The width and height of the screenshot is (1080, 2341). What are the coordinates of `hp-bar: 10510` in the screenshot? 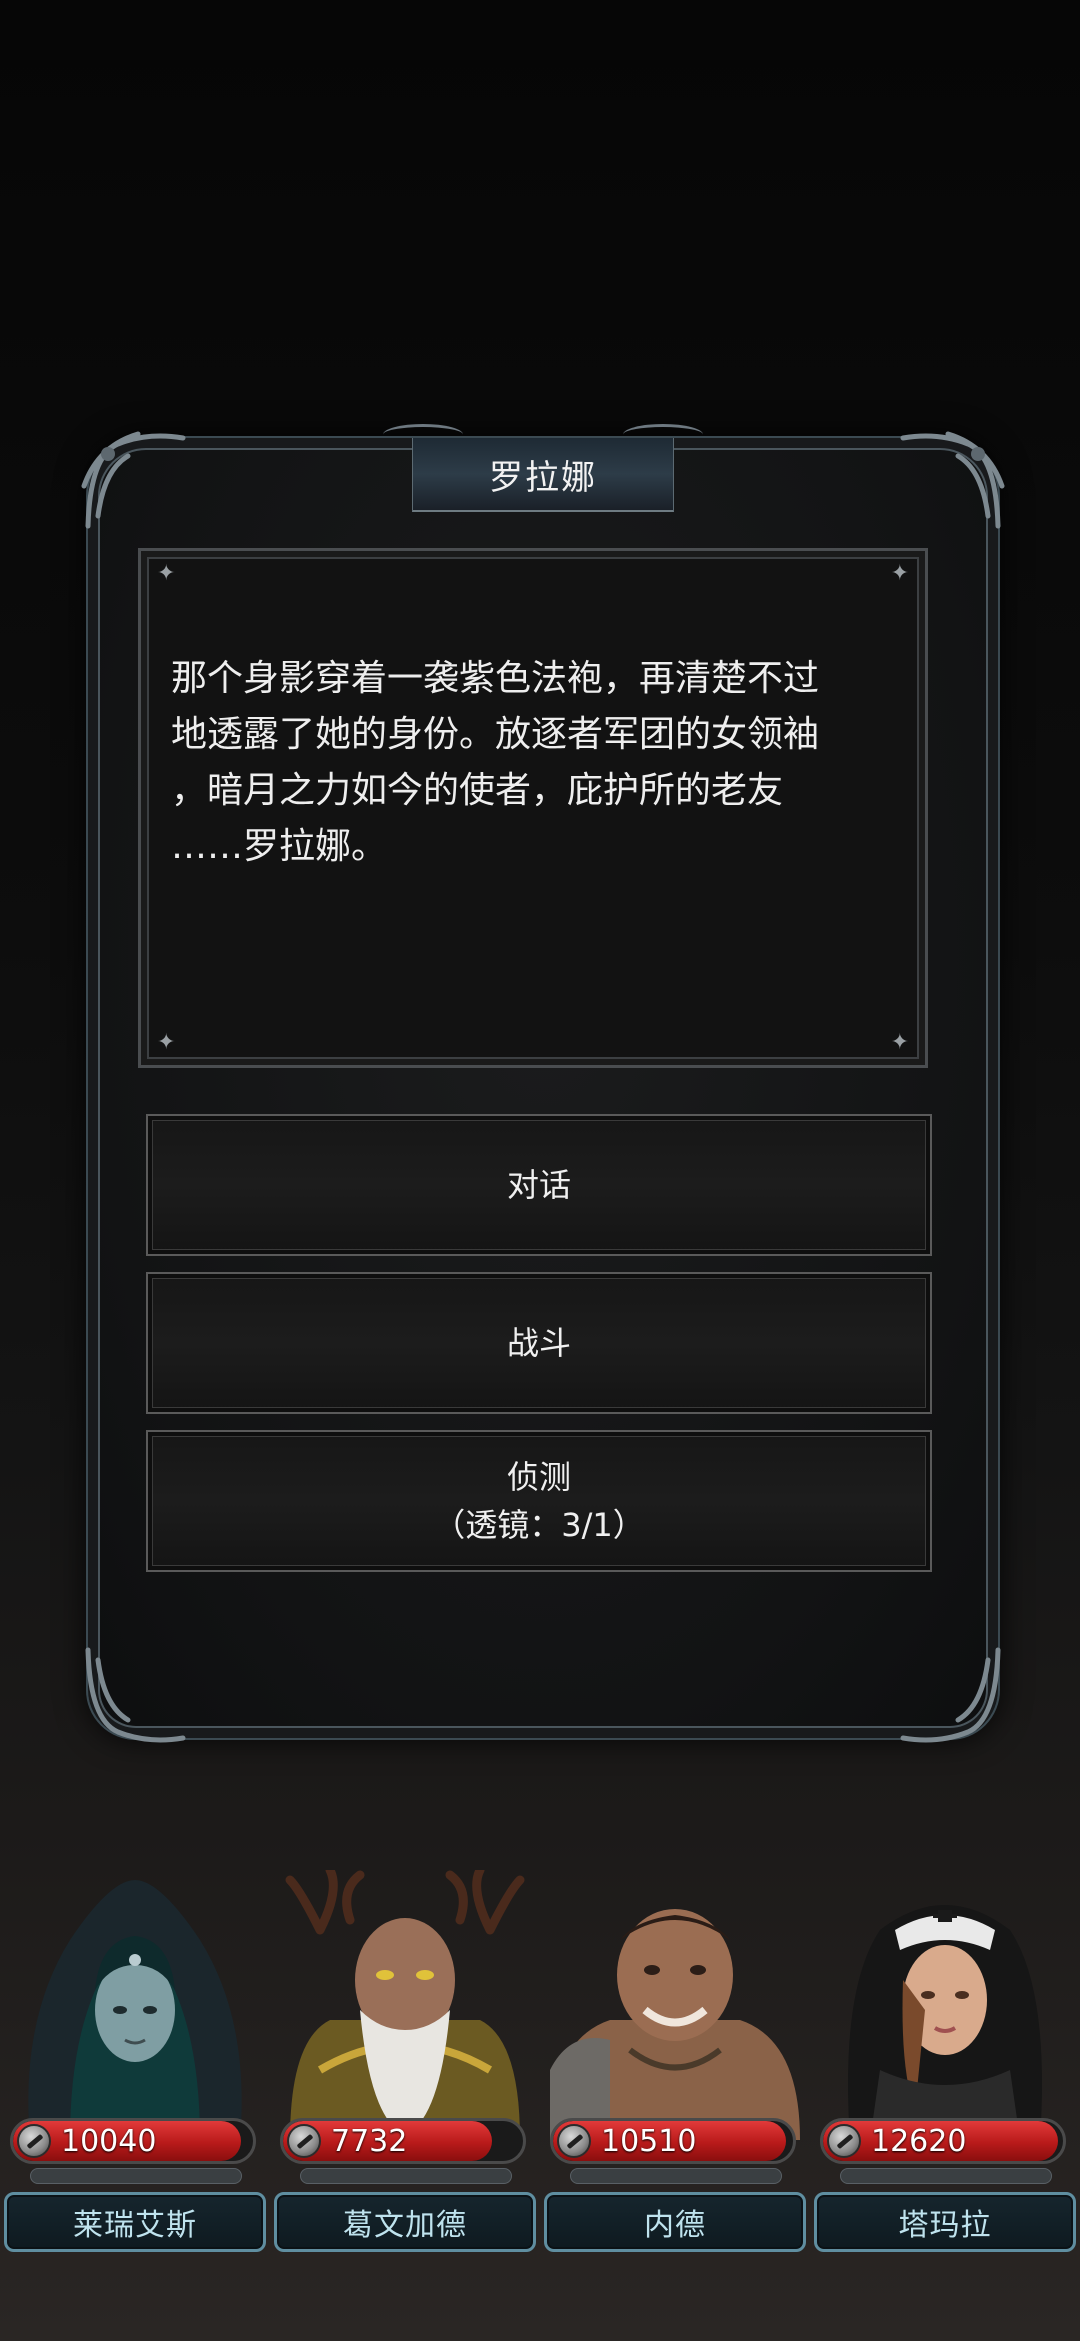 It's located at (673, 2141).